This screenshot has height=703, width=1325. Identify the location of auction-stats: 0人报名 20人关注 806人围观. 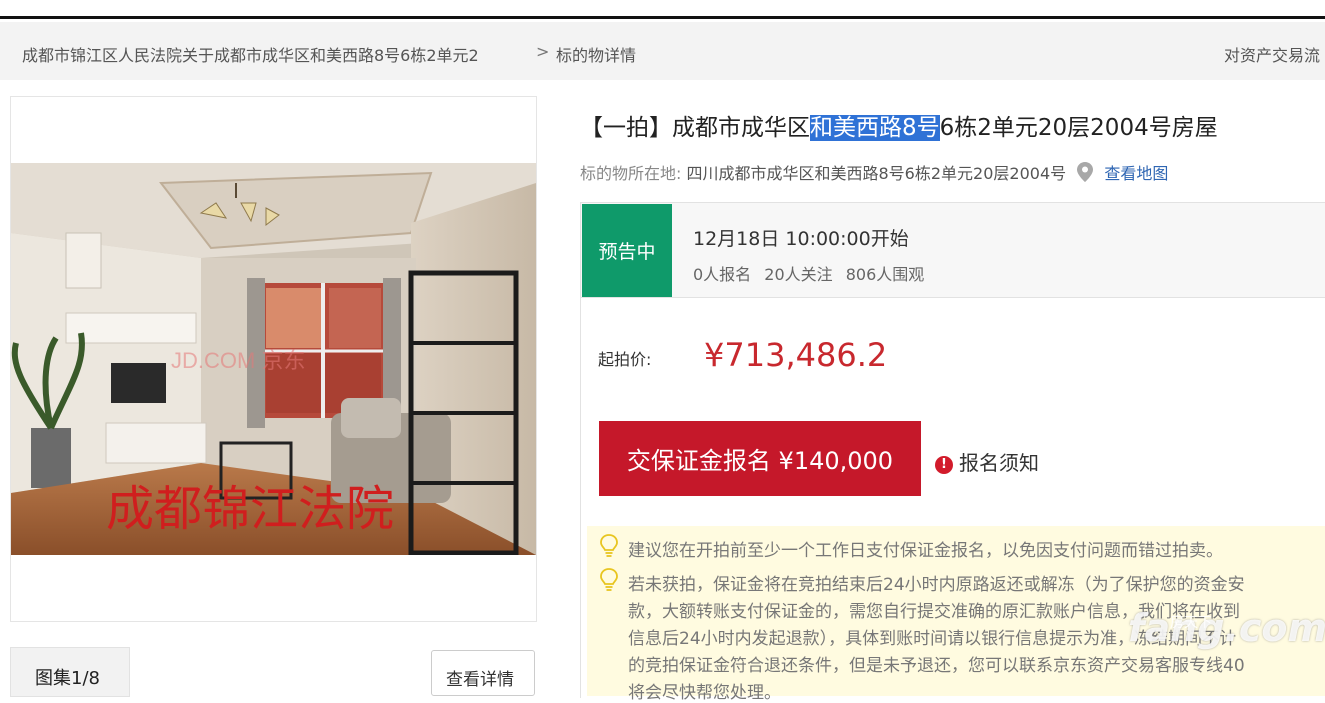
(812, 273).